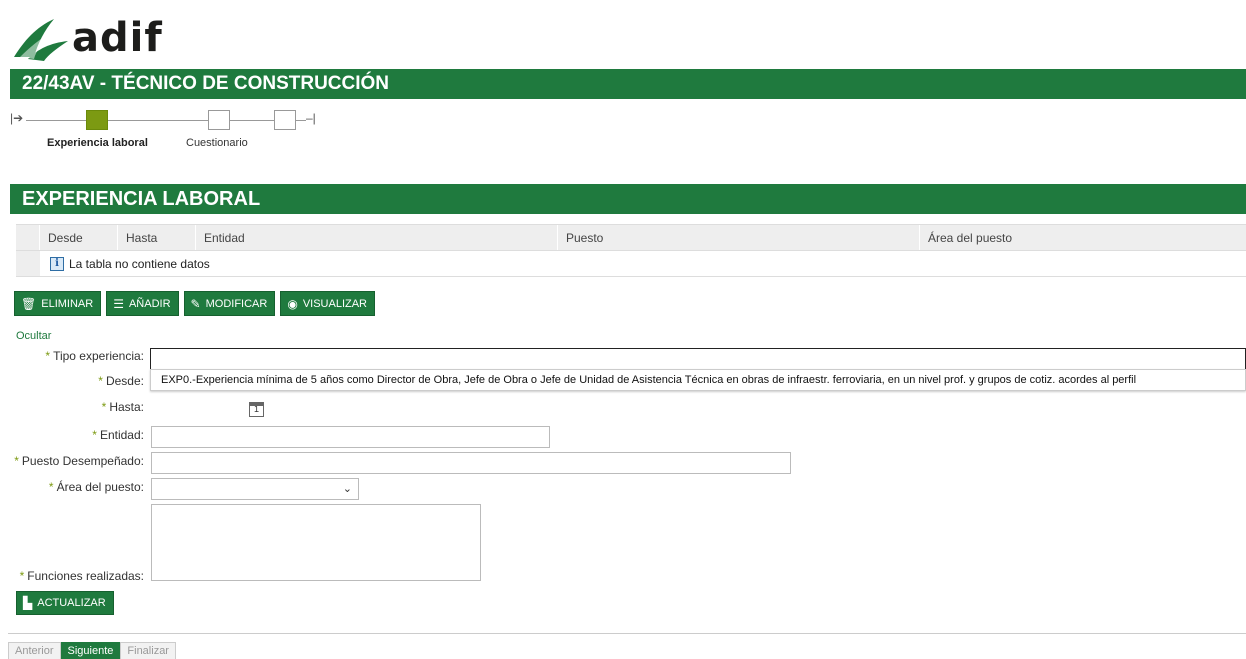 The image size is (1246, 659). Describe the element at coordinates (217, 143) in the screenshot. I see `step-label-cuestionario: Cuestionario` at that location.